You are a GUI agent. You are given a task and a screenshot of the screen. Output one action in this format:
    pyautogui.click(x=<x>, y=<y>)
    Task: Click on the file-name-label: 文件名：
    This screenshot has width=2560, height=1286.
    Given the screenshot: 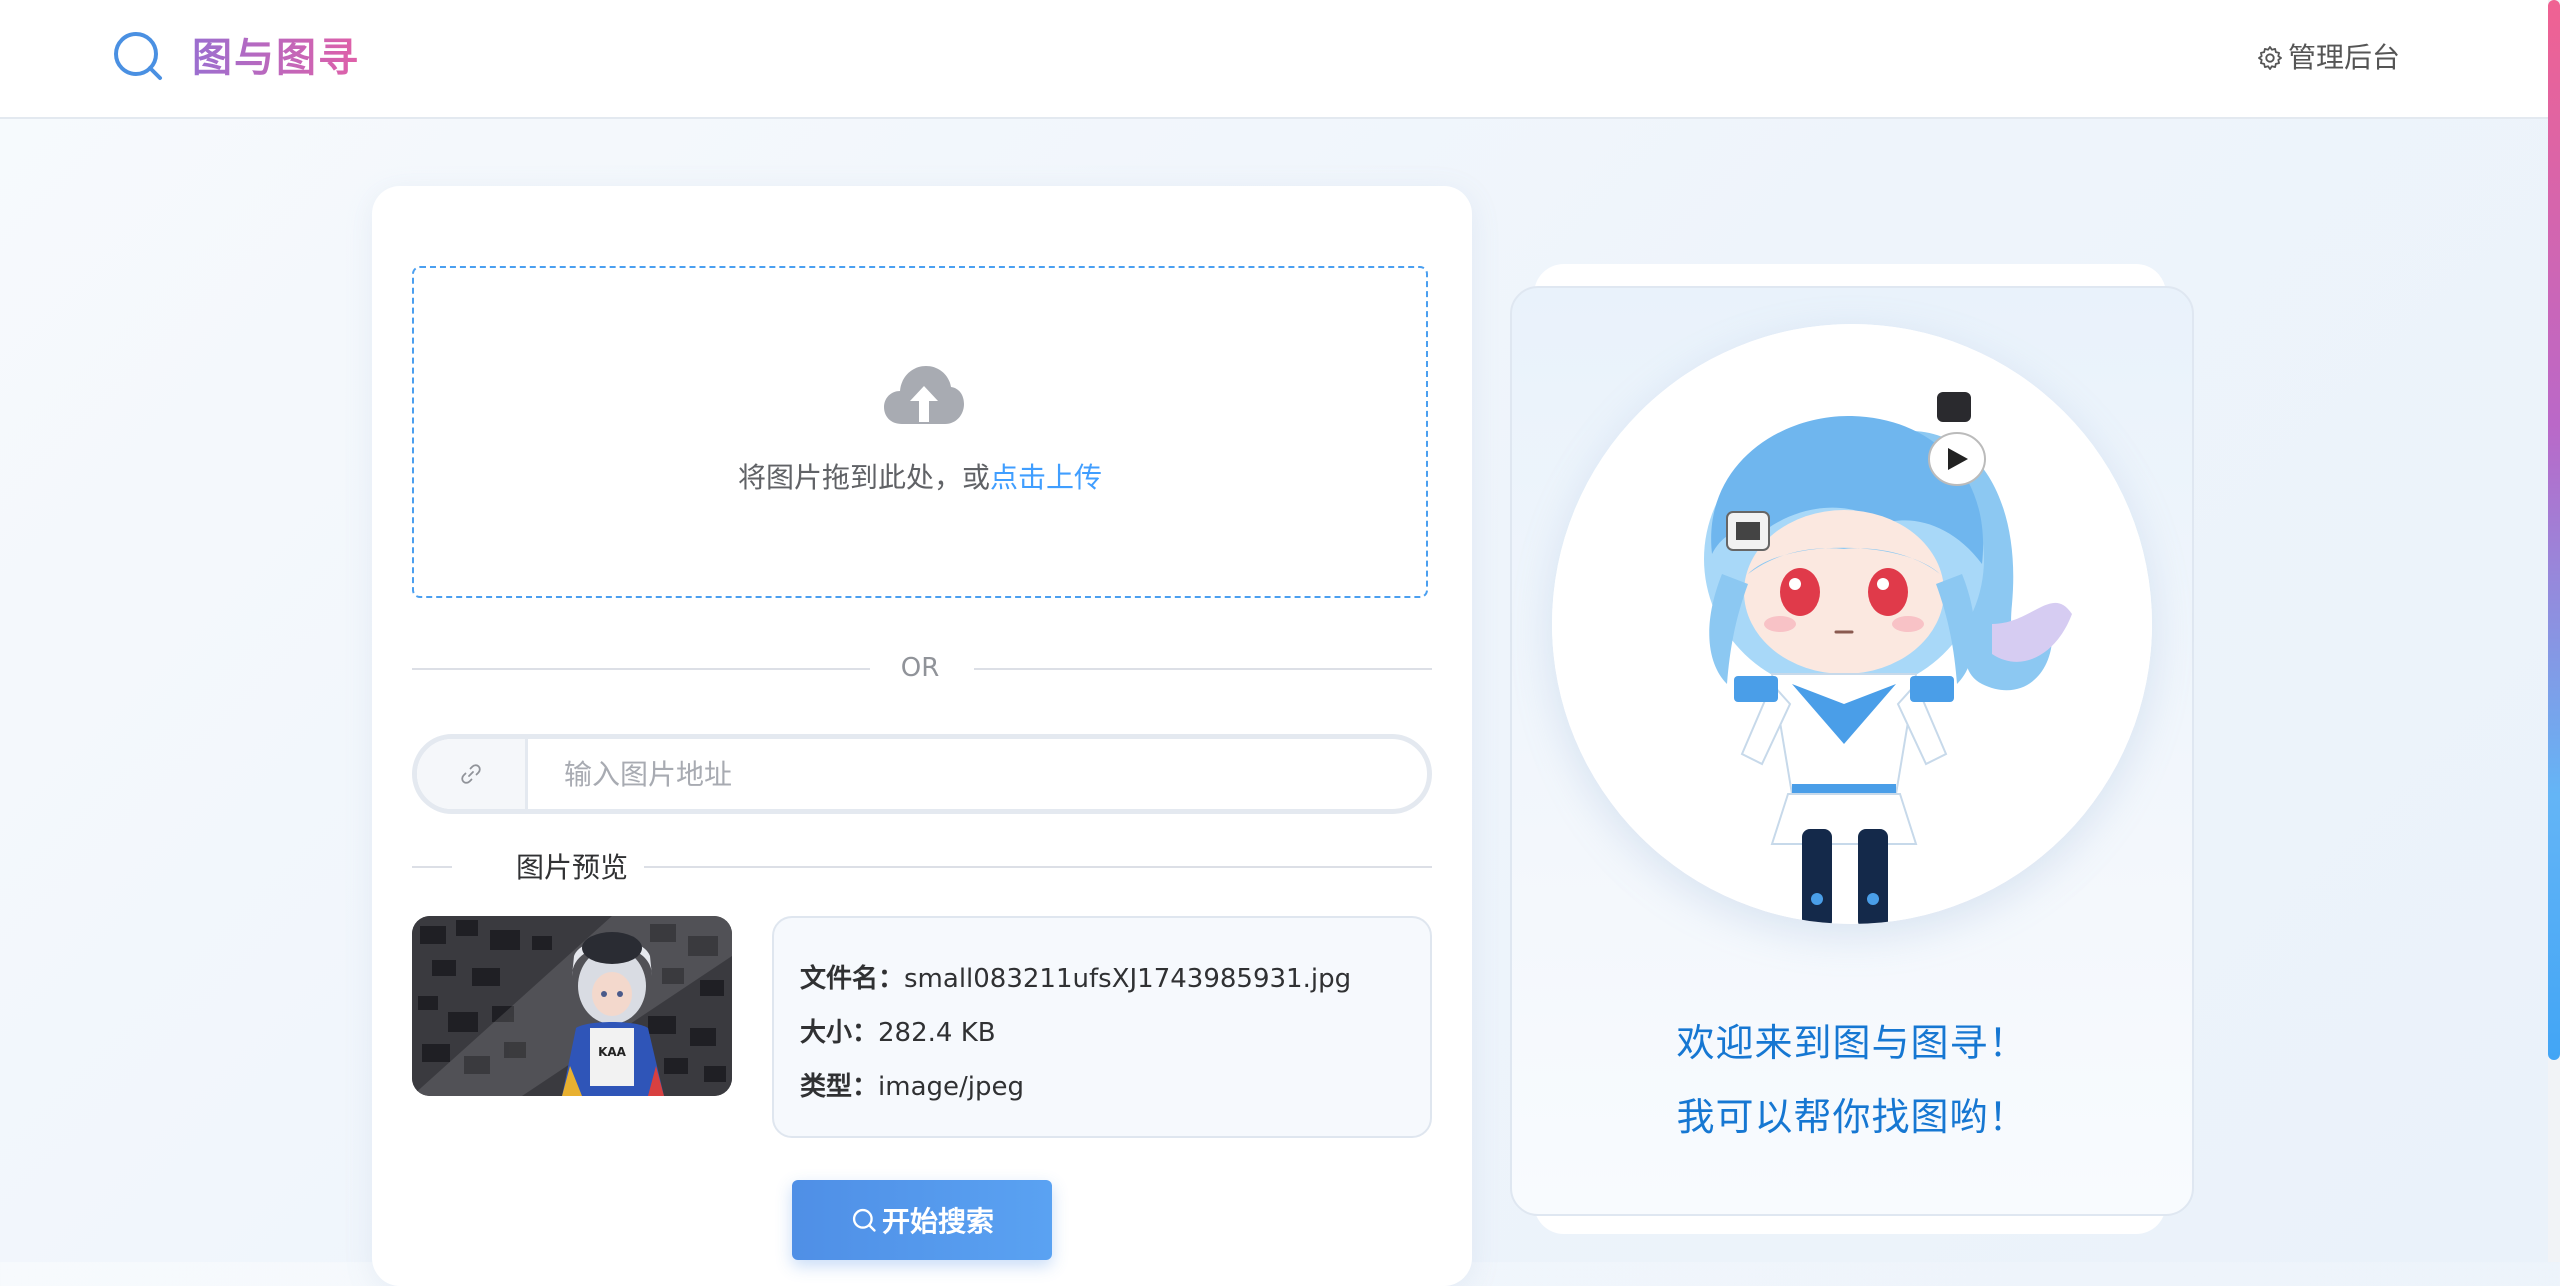 What is the action you would take?
    pyautogui.click(x=852, y=979)
    